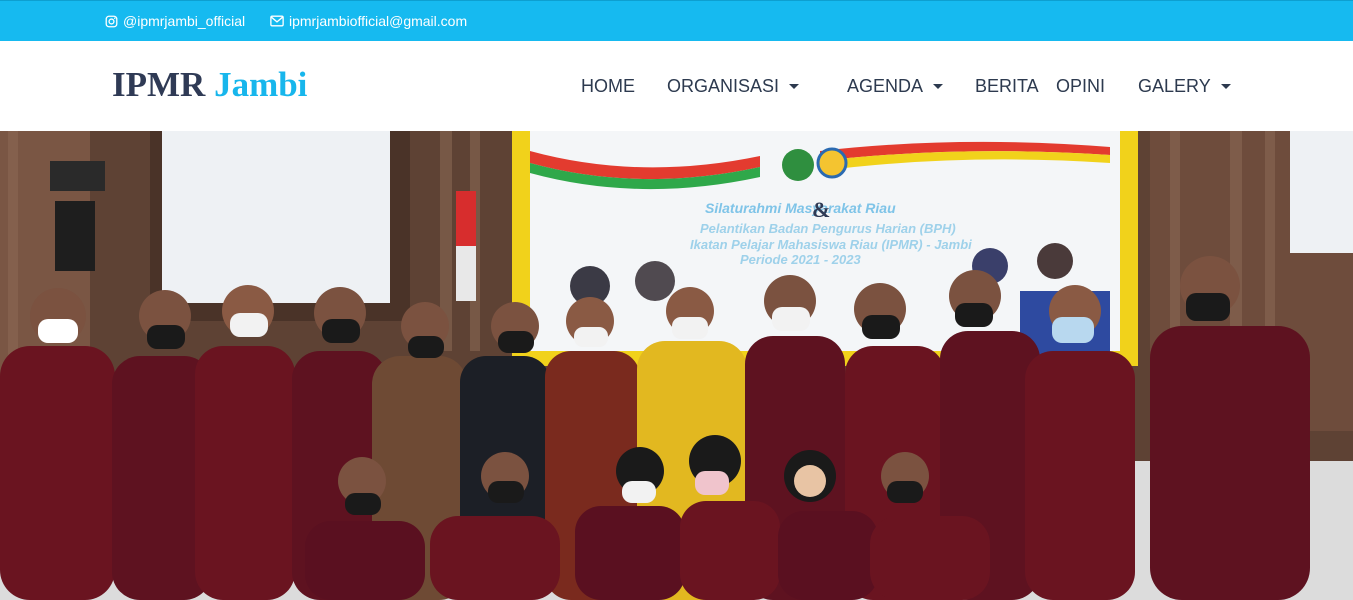 The image size is (1353, 600). Describe the element at coordinates (828, 228) in the screenshot. I see `banner-line2: Pelantikan Badan Pengurus Harian (BPH)` at that location.